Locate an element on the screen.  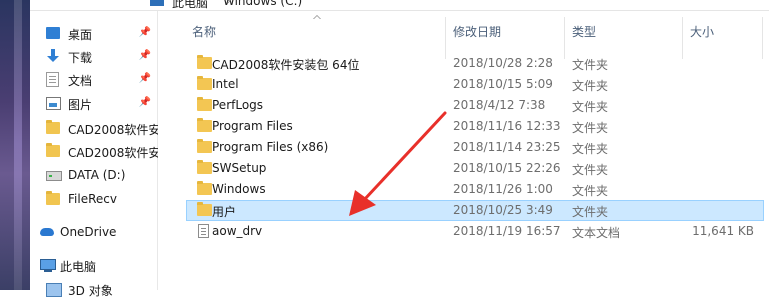
file-row-program-files: Program Files 2018/11/16 12:33 文件夹 is located at coordinates (475, 126).